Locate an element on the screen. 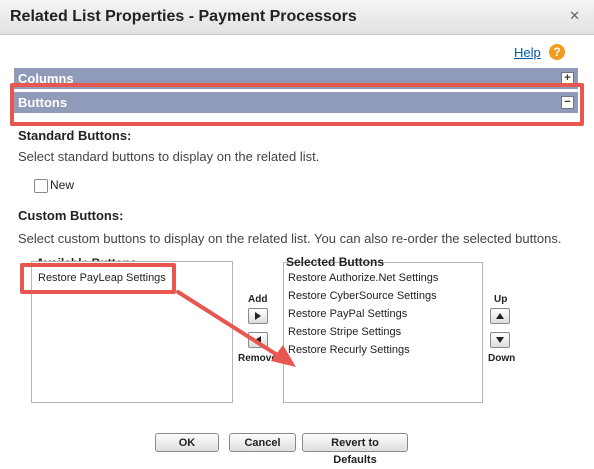  annotation-arrow is located at coordinates (236, 328).